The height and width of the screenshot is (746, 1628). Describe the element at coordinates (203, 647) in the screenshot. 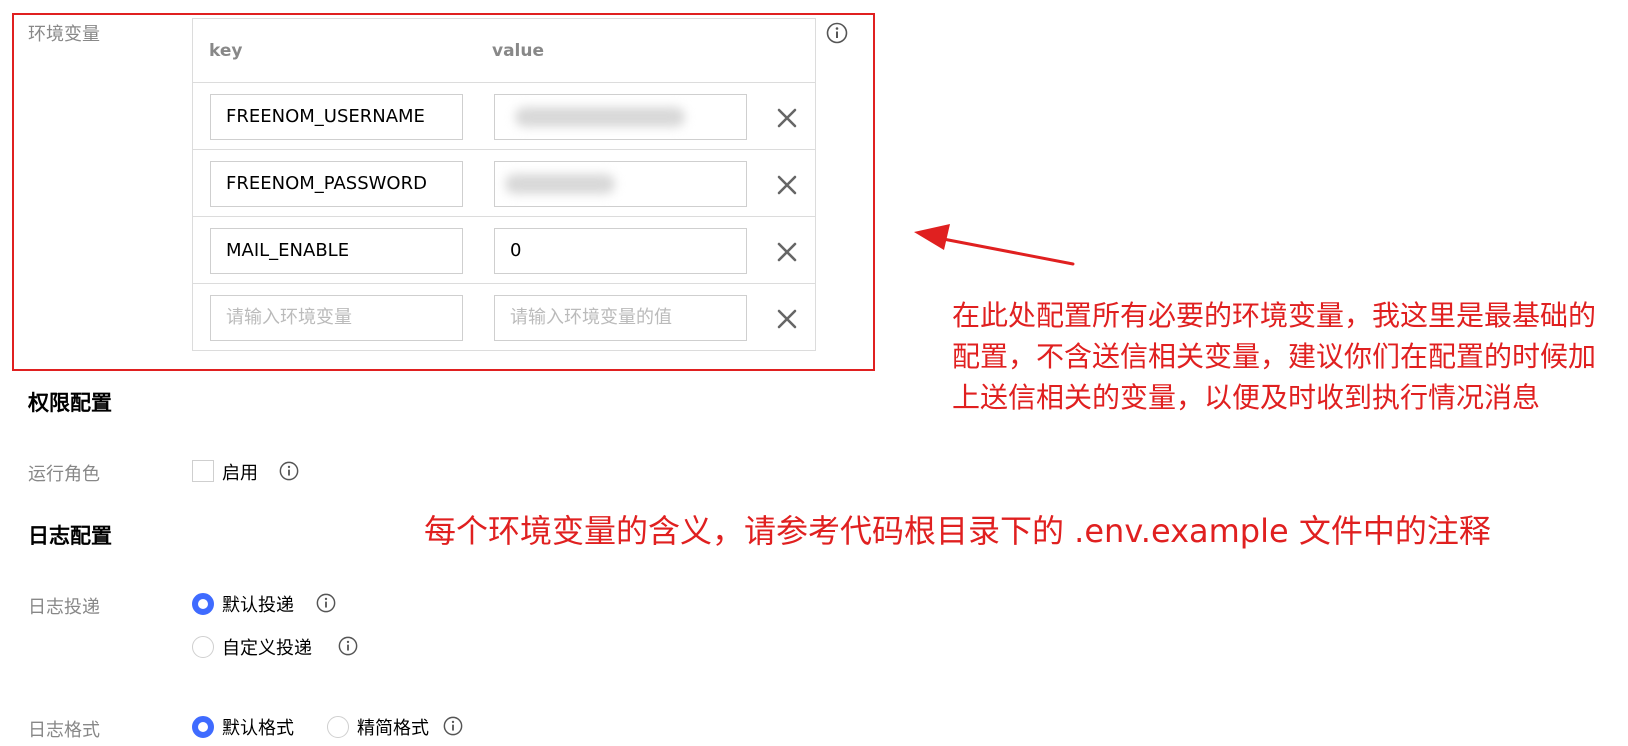

I see `custom-delivery-radio` at that location.